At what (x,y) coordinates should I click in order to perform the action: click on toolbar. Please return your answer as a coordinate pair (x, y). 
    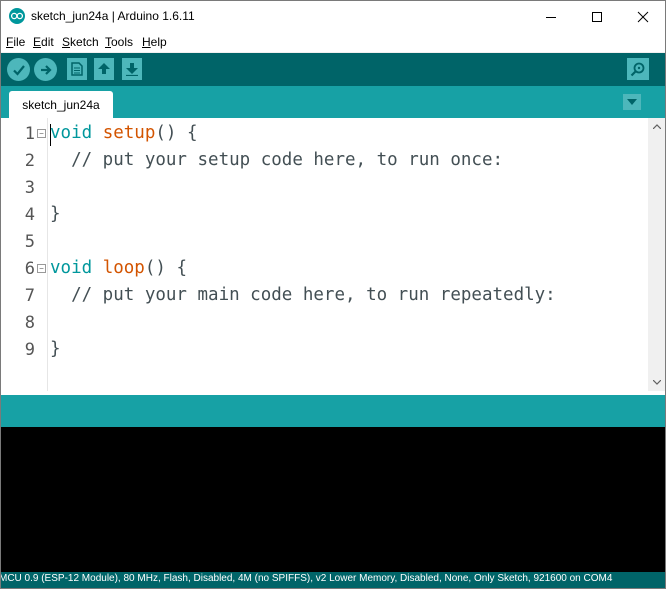
    Looking at the image, I should click on (333, 69).